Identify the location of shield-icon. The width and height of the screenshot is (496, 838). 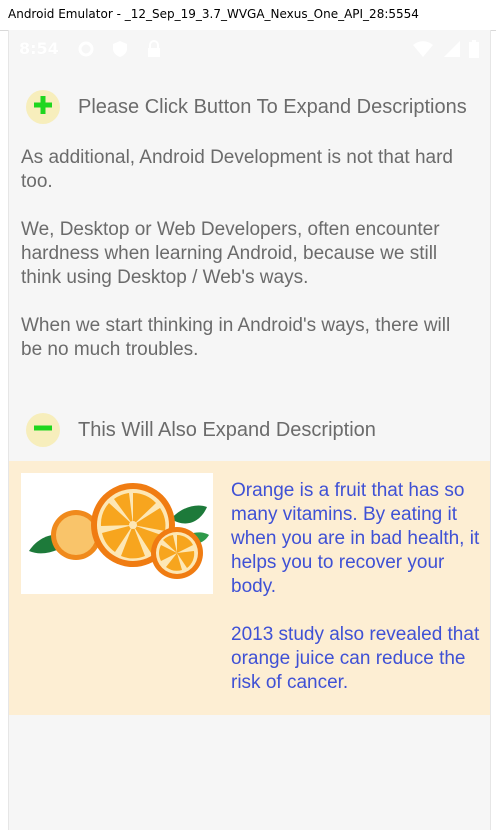
(120, 49).